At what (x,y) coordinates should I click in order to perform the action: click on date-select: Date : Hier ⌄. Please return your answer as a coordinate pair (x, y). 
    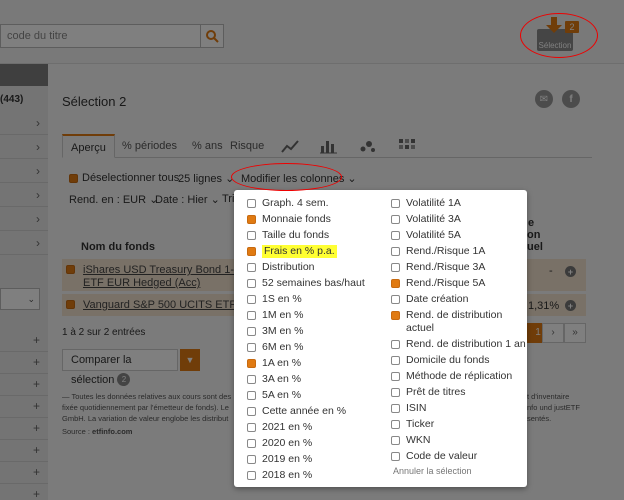
    Looking at the image, I should click on (187, 199).